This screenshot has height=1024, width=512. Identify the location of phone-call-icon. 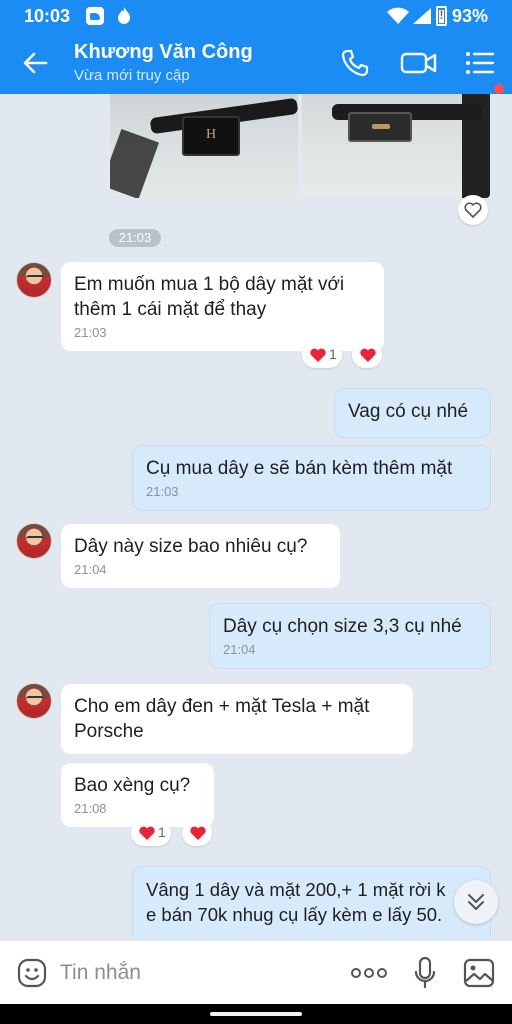
(355, 63).